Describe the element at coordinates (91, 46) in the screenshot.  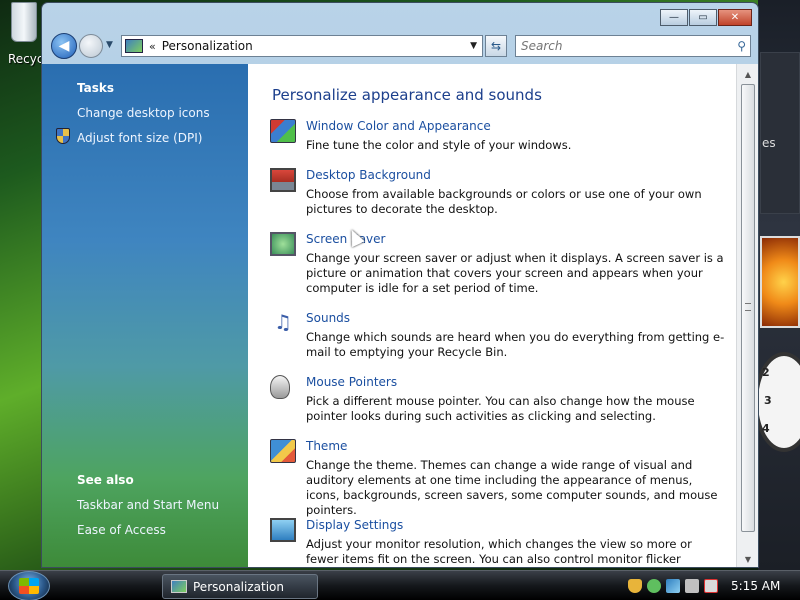
I see `forward-button` at that location.